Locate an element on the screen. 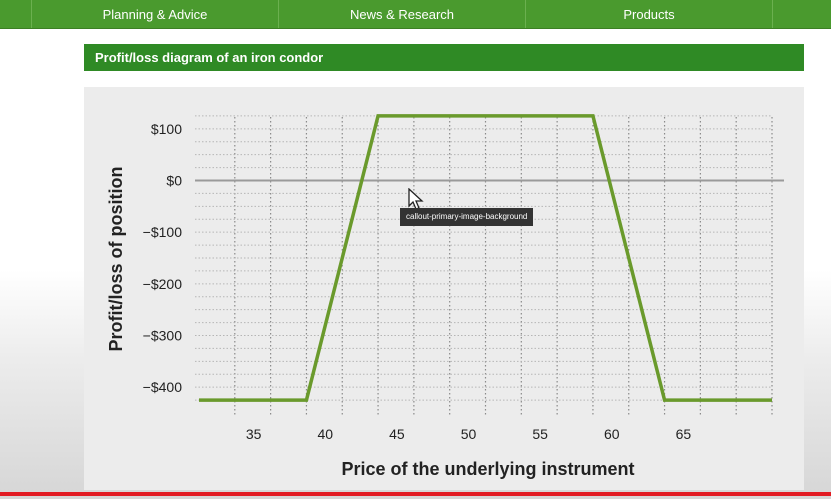 This screenshot has width=831, height=499. y-tick-label: −$100 is located at coordinates (163, 232).